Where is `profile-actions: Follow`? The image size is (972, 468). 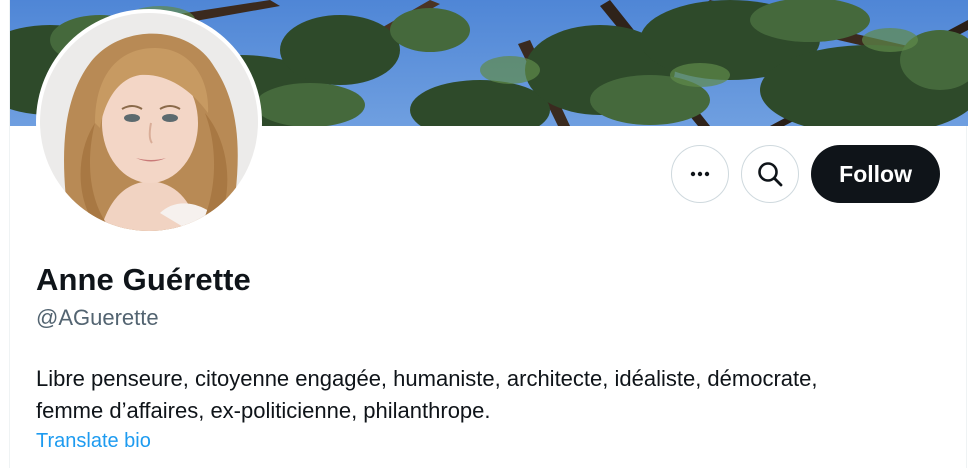
profile-actions: Follow is located at coordinates (805, 174).